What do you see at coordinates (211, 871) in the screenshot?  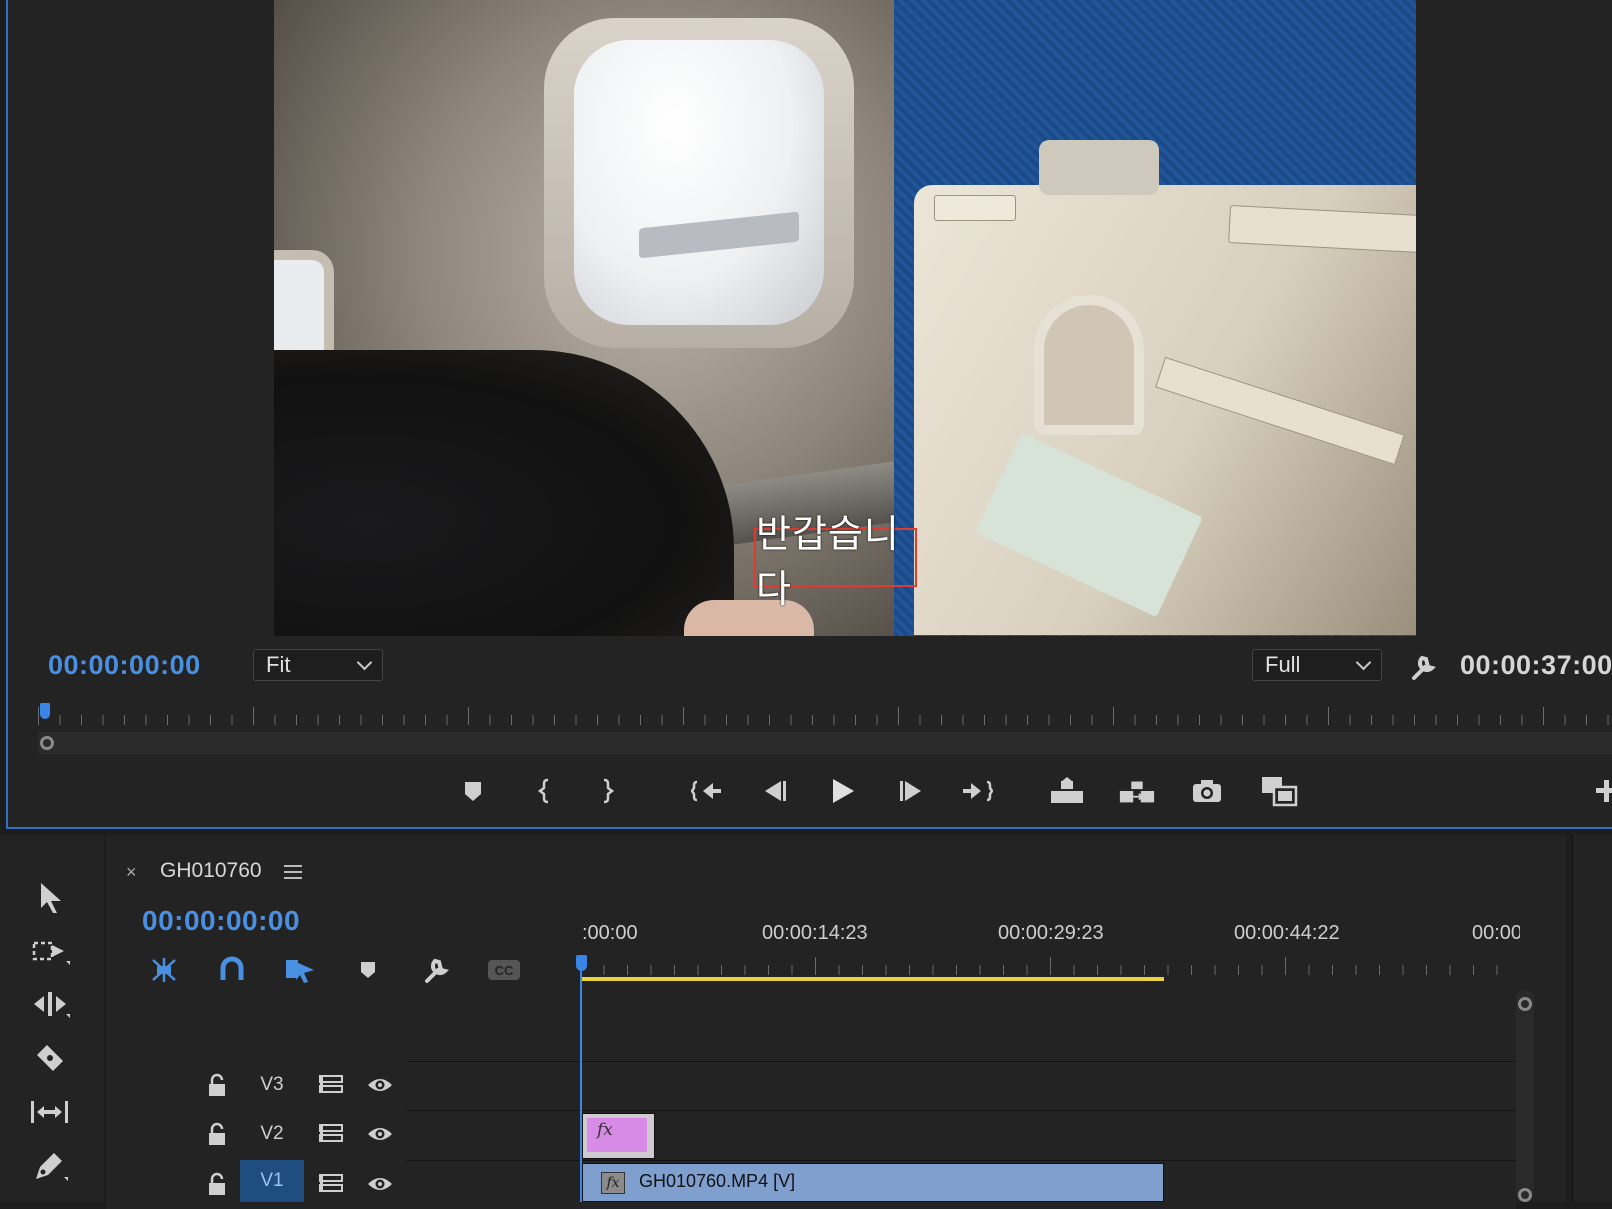 I see `sequence-tab-title: GH010760` at bounding box center [211, 871].